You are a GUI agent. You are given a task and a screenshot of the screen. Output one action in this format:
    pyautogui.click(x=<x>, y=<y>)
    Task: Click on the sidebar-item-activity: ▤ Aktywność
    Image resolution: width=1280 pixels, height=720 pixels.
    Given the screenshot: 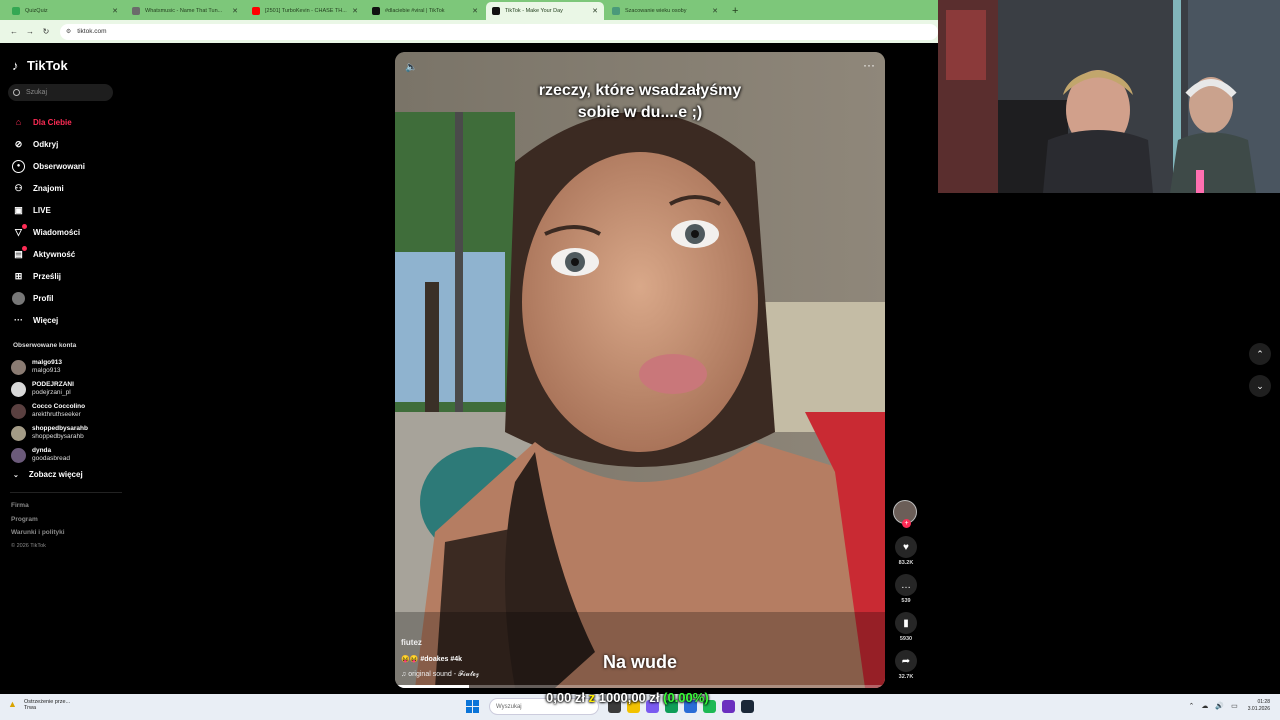 What is the action you would take?
    pyautogui.click(x=48, y=254)
    